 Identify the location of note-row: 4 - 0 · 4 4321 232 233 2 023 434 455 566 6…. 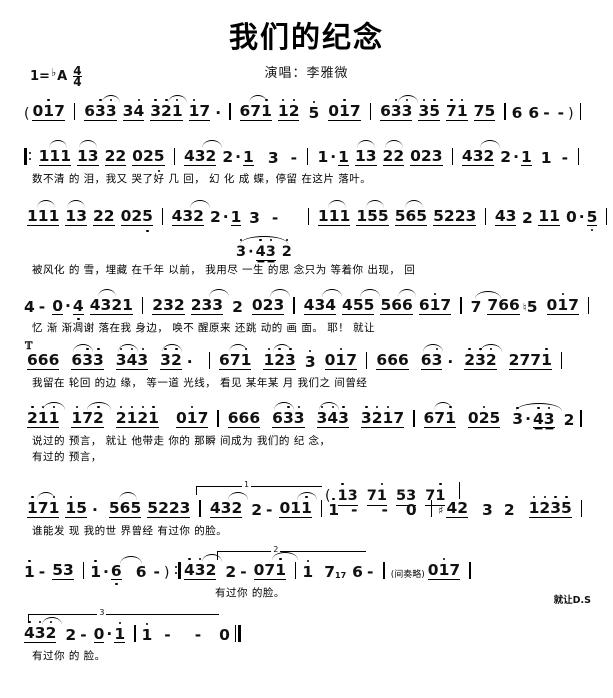
(306, 304).